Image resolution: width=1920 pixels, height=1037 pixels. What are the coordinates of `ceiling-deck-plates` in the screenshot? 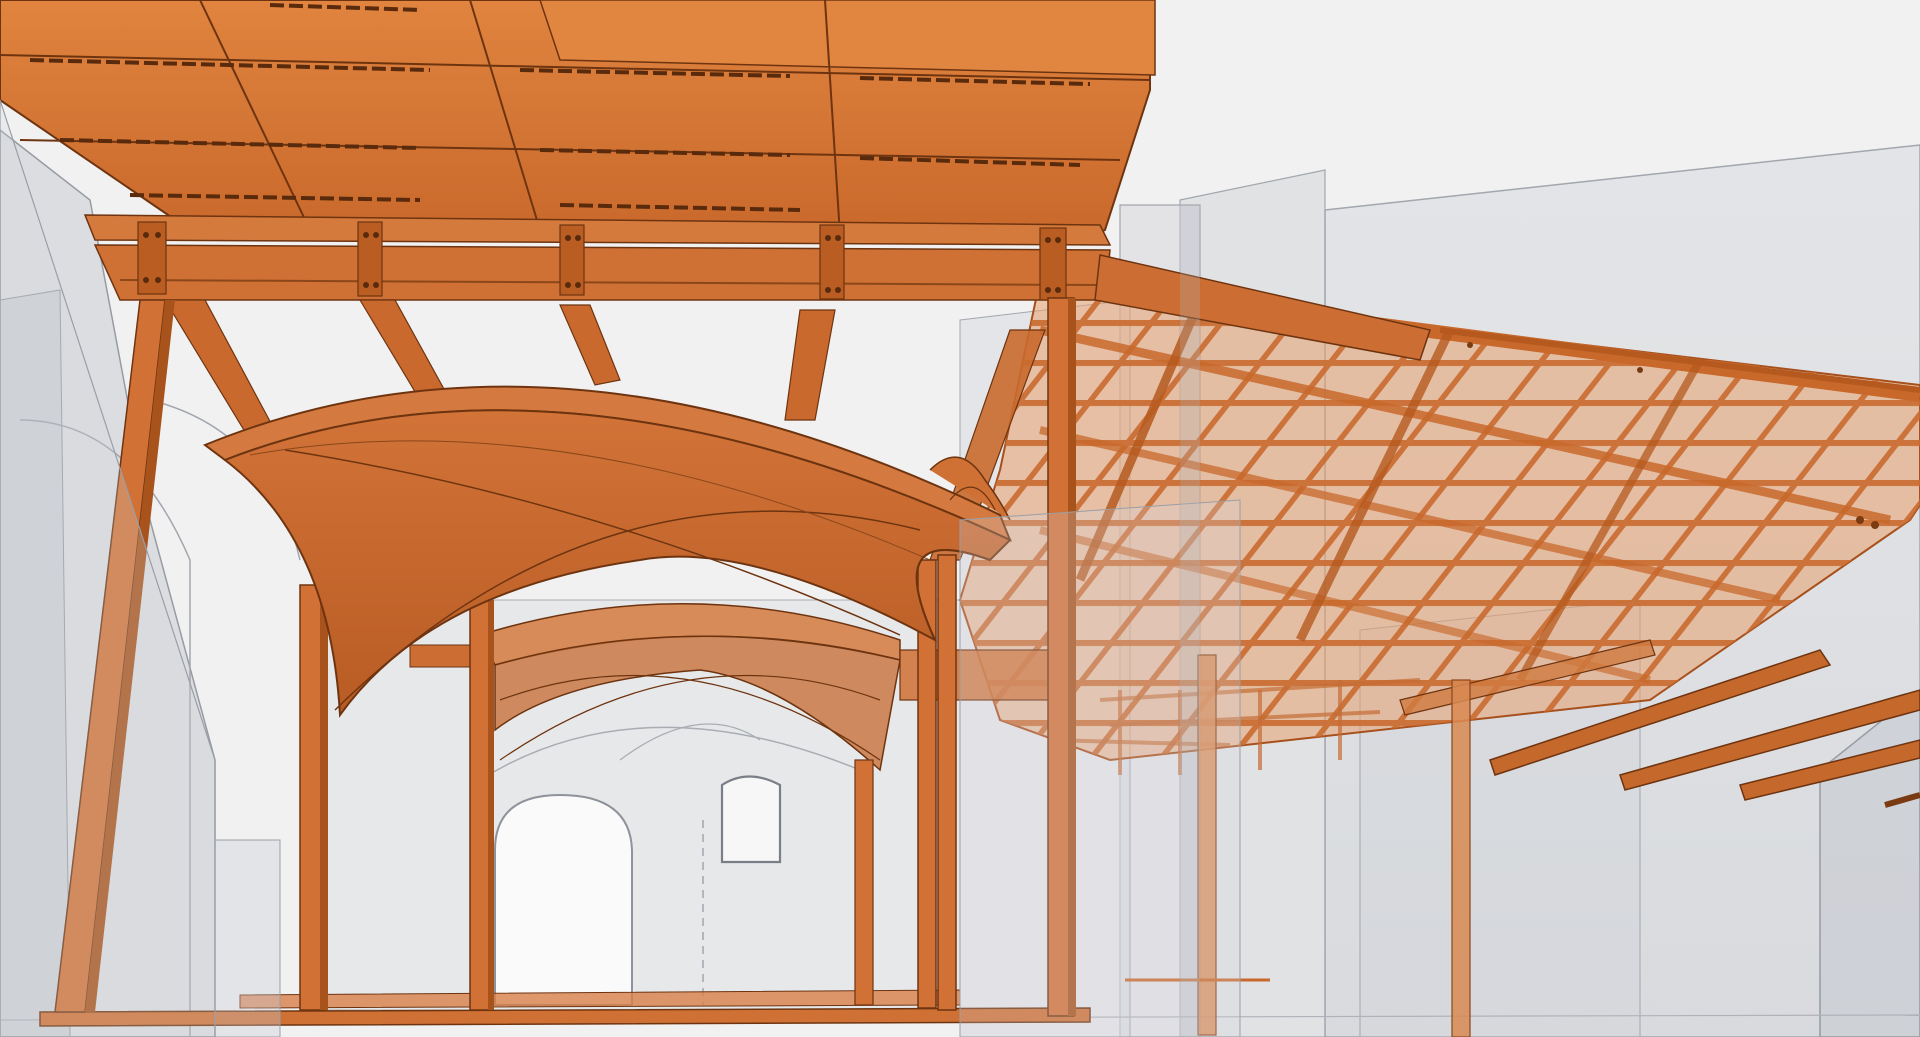 It's located at (578, 121).